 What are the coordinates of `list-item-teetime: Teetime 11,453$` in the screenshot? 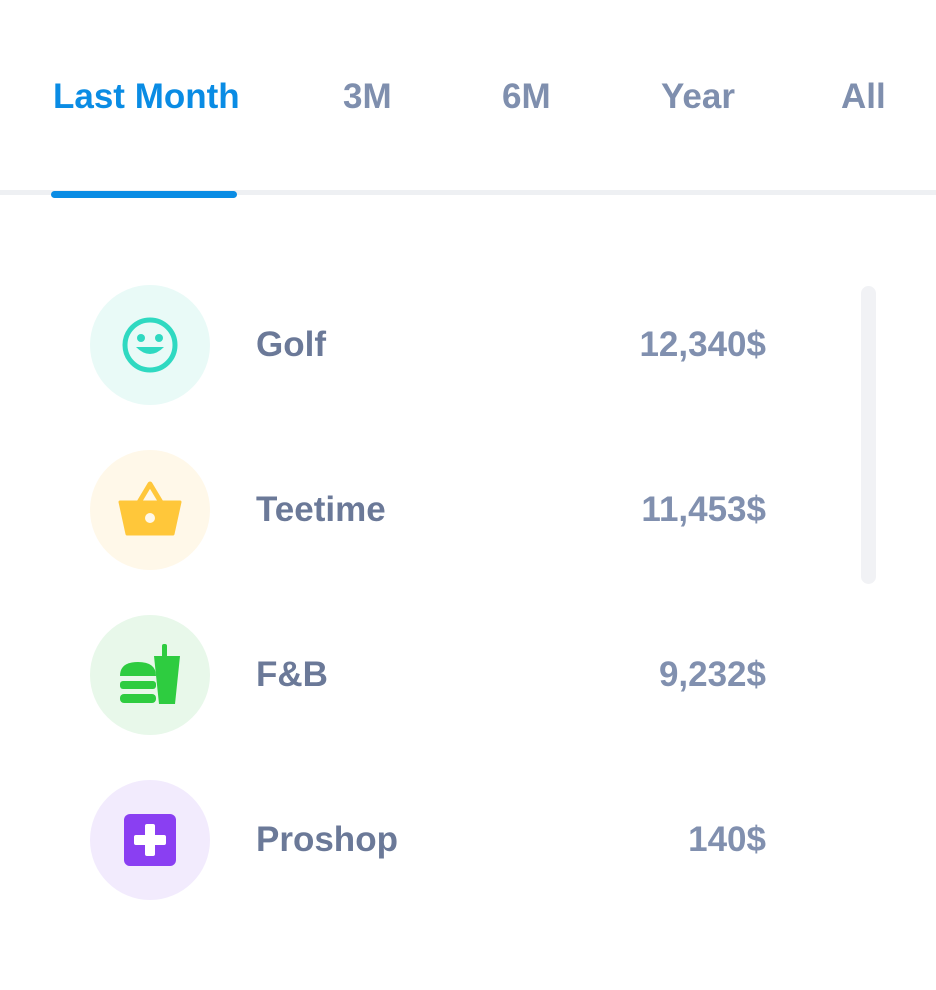 It's located at (400, 510).